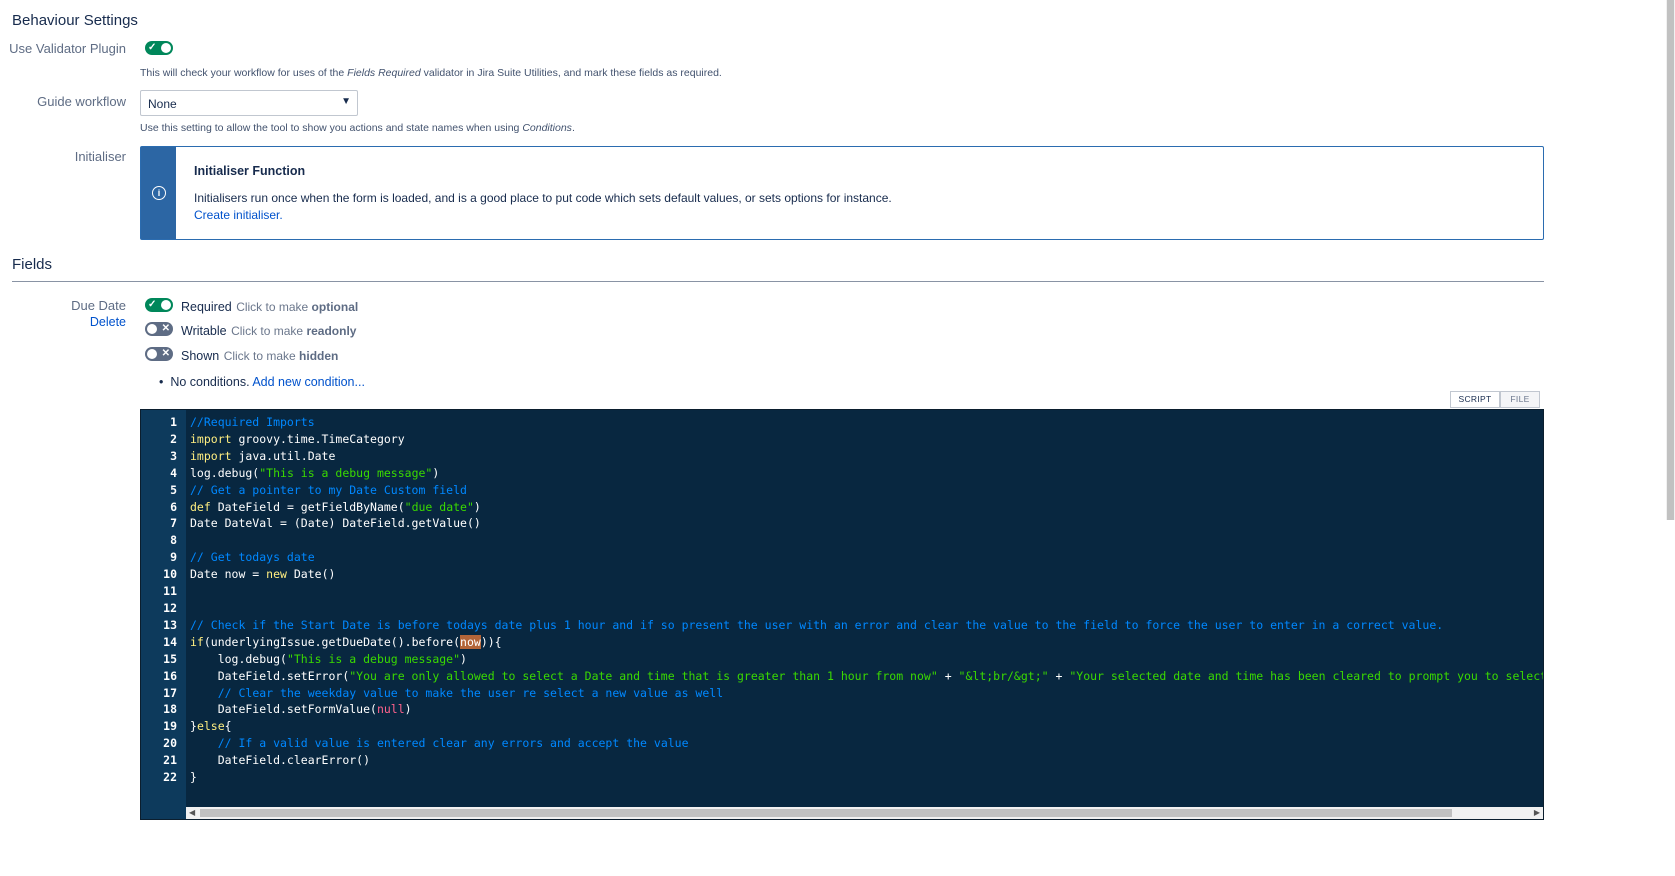 Image resolution: width=1675 pixels, height=876 pixels. What do you see at coordinates (159, 600) in the screenshot?
I see `line-numbers: 1 2 3 4 5 6 7 8 9 10 11 12 13 14 15 16 17 18 19 20 21 22` at bounding box center [159, 600].